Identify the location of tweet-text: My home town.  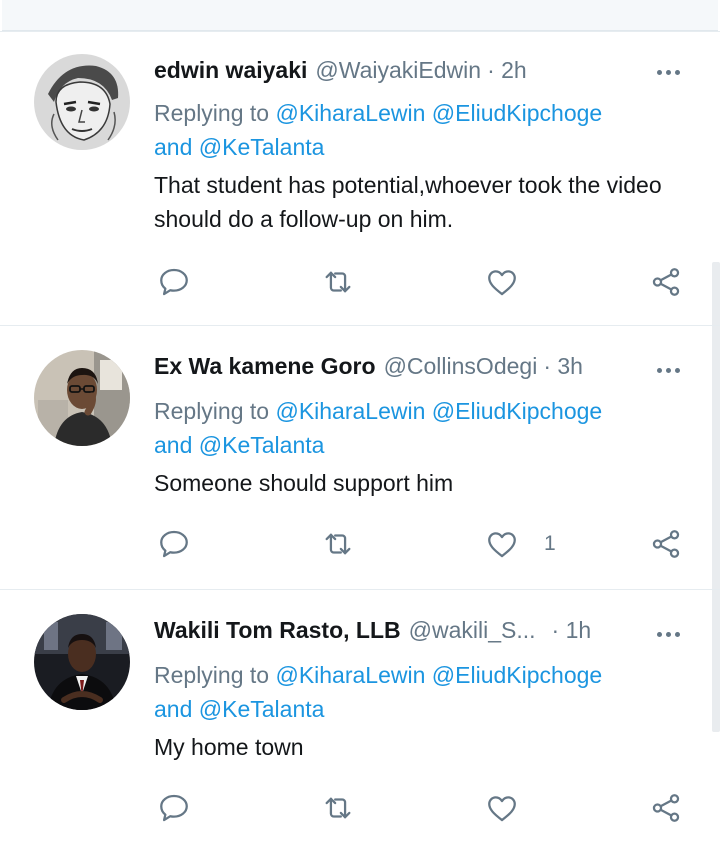
(229, 747).